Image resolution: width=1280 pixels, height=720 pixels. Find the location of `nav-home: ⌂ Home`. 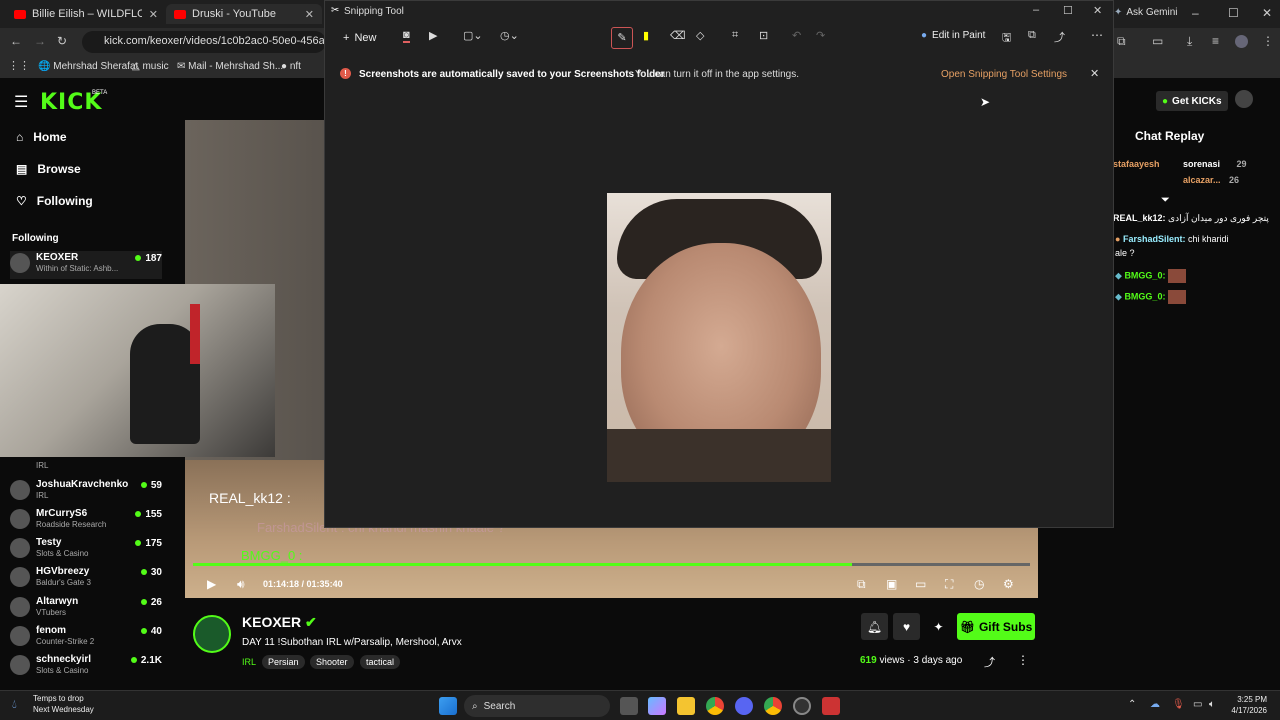

nav-home: ⌂ Home is located at coordinates (41, 137).